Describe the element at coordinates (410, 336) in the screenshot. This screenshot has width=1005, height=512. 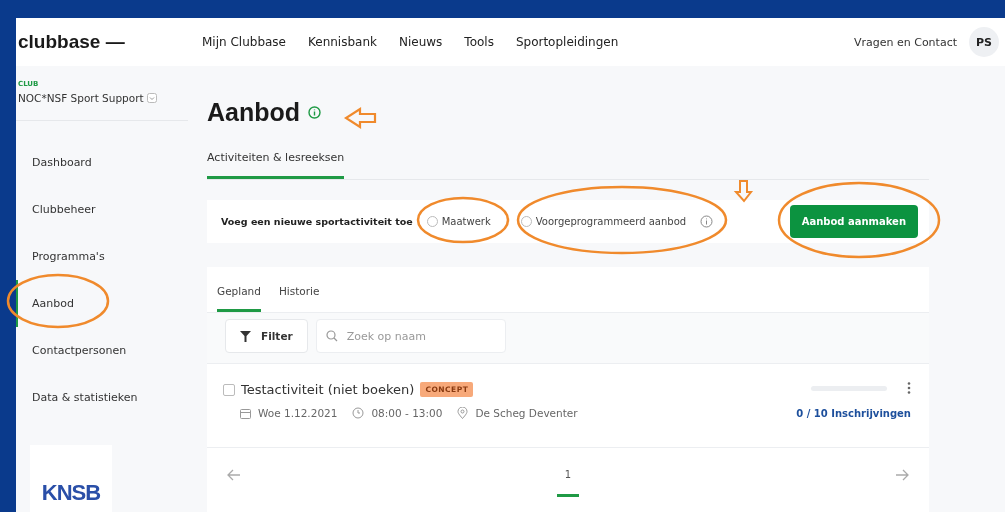
I see `search-field: Zoek op naam` at that location.